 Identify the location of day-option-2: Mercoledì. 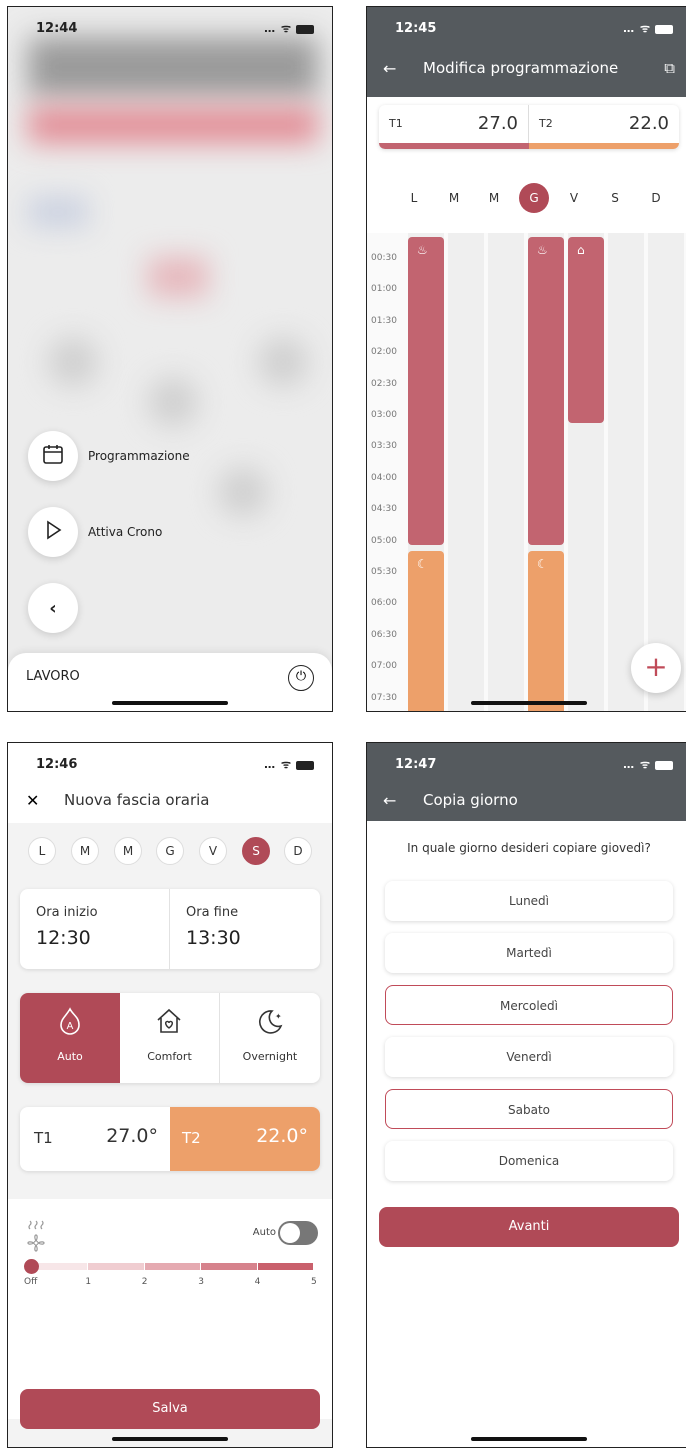
(529, 1005).